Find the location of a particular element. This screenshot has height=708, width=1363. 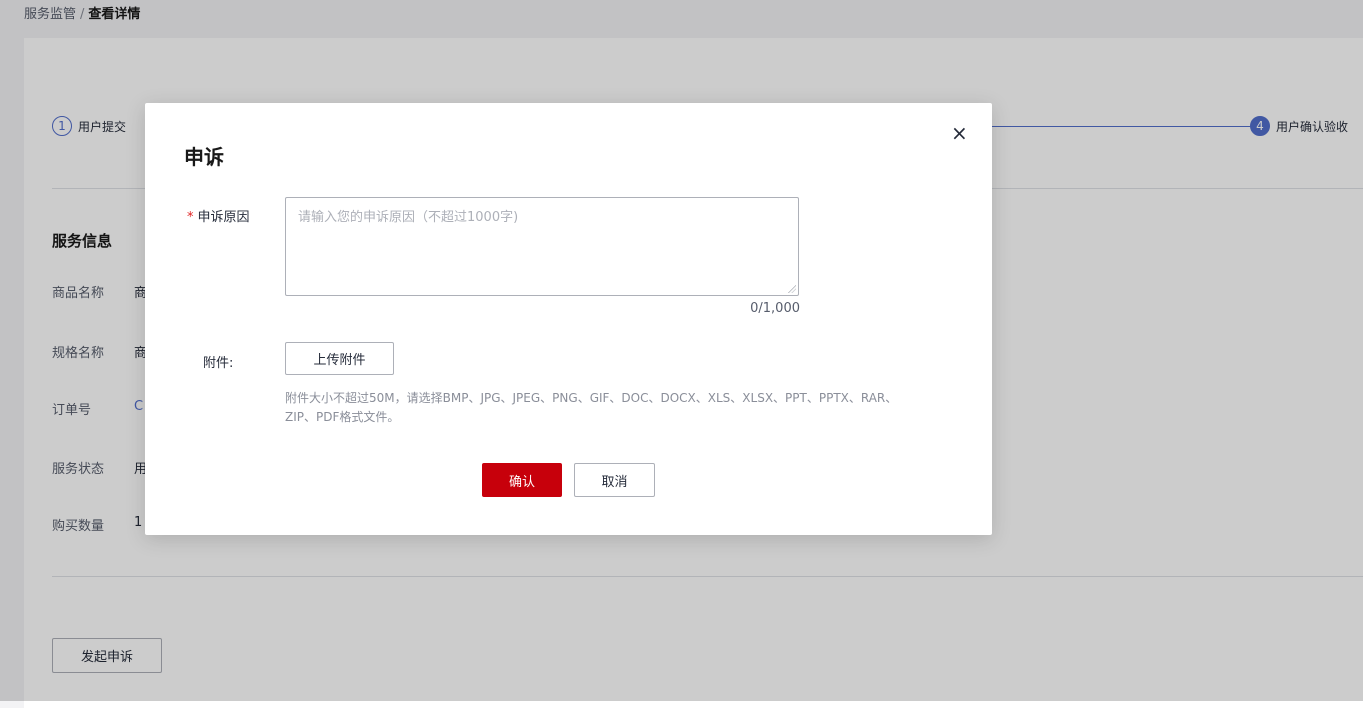

confirm-button: 确认 is located at coordinates (522, 480).